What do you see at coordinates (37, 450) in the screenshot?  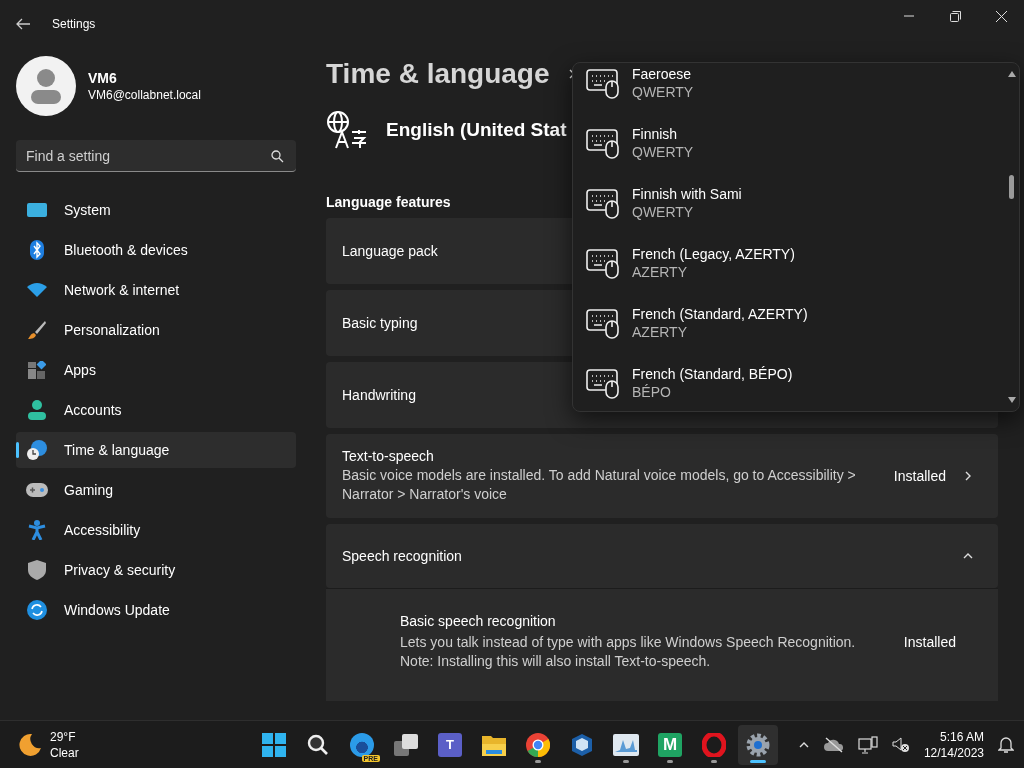 I see `globe-clock-icon` at bounding box center [37, 450].